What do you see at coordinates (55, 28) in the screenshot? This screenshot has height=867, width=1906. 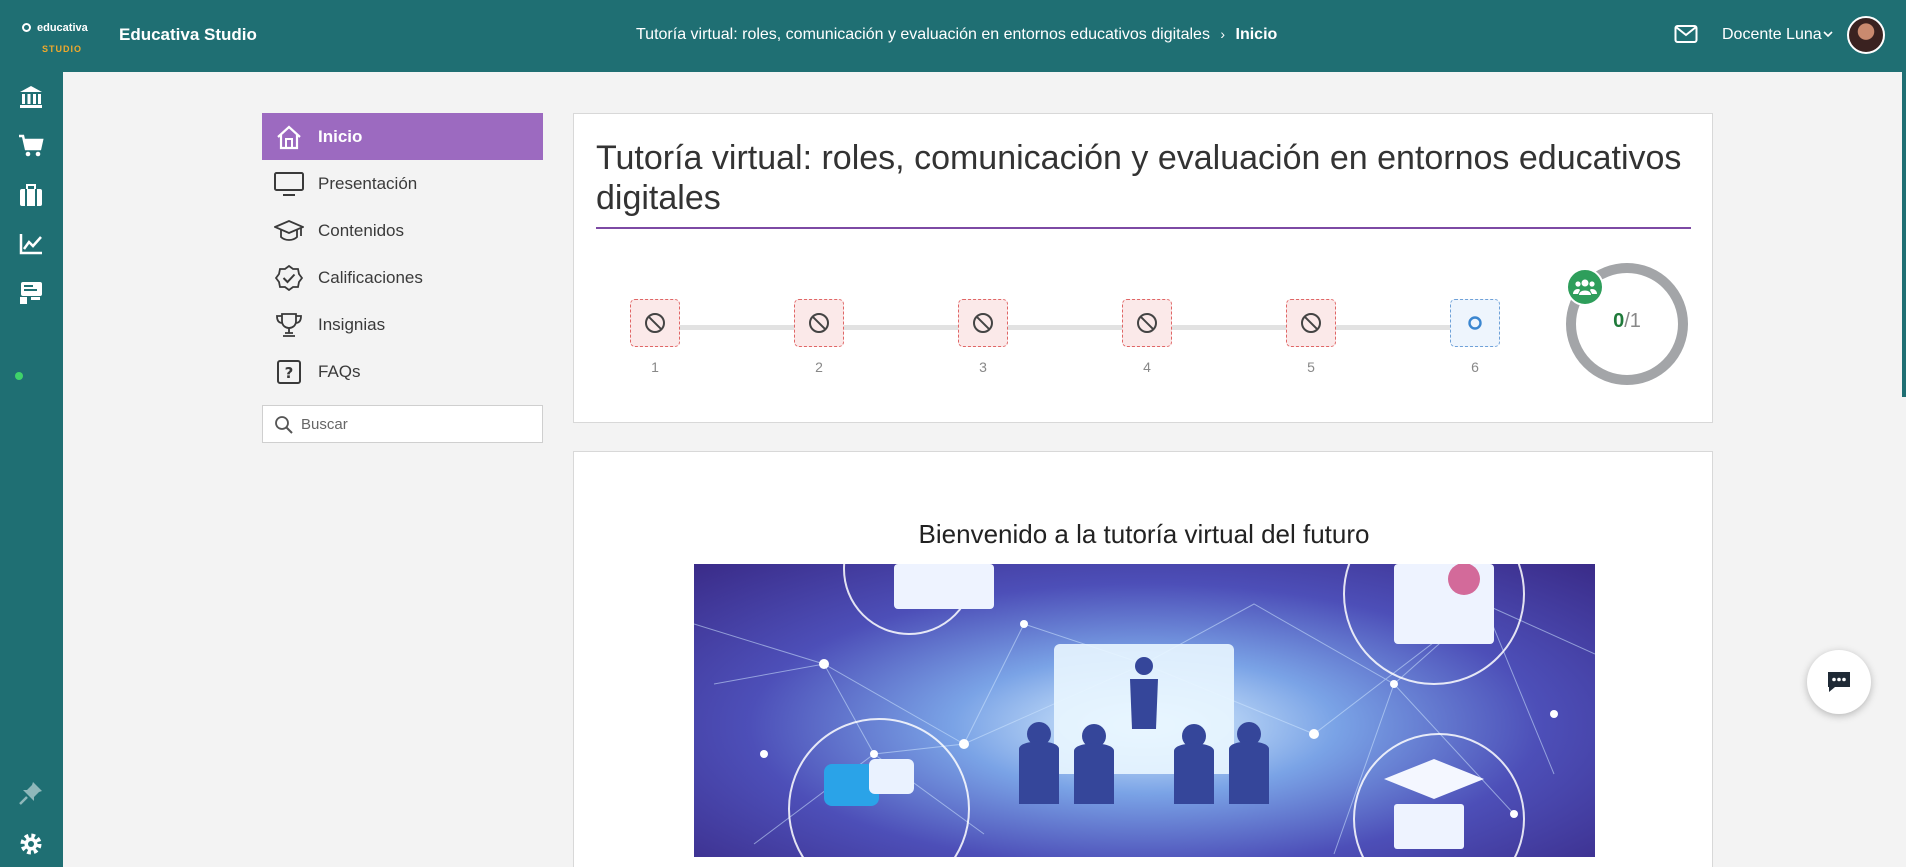 I see `logo-text: educativa` at bounding box center [55, 28].